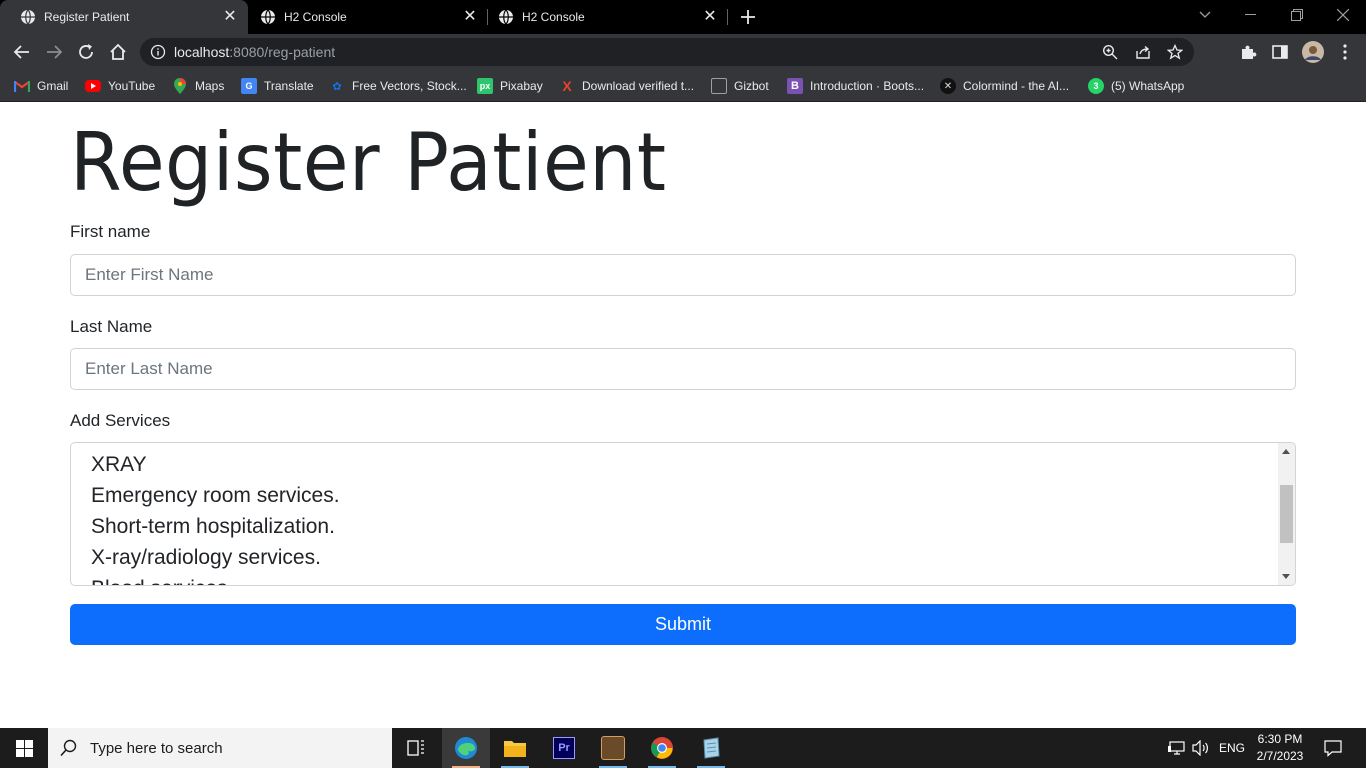 This screenshot has height=768, width=1366. What do you see at coordinates (111, 326) in the screenshot?
I see `last-name-label: Last Name` at bounding box center [111, 326].